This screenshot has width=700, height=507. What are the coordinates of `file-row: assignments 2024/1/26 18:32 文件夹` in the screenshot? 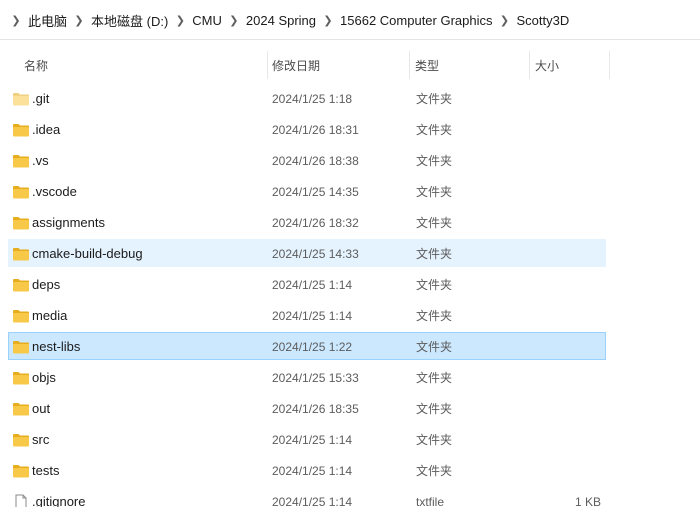 It's located at (307, 222).